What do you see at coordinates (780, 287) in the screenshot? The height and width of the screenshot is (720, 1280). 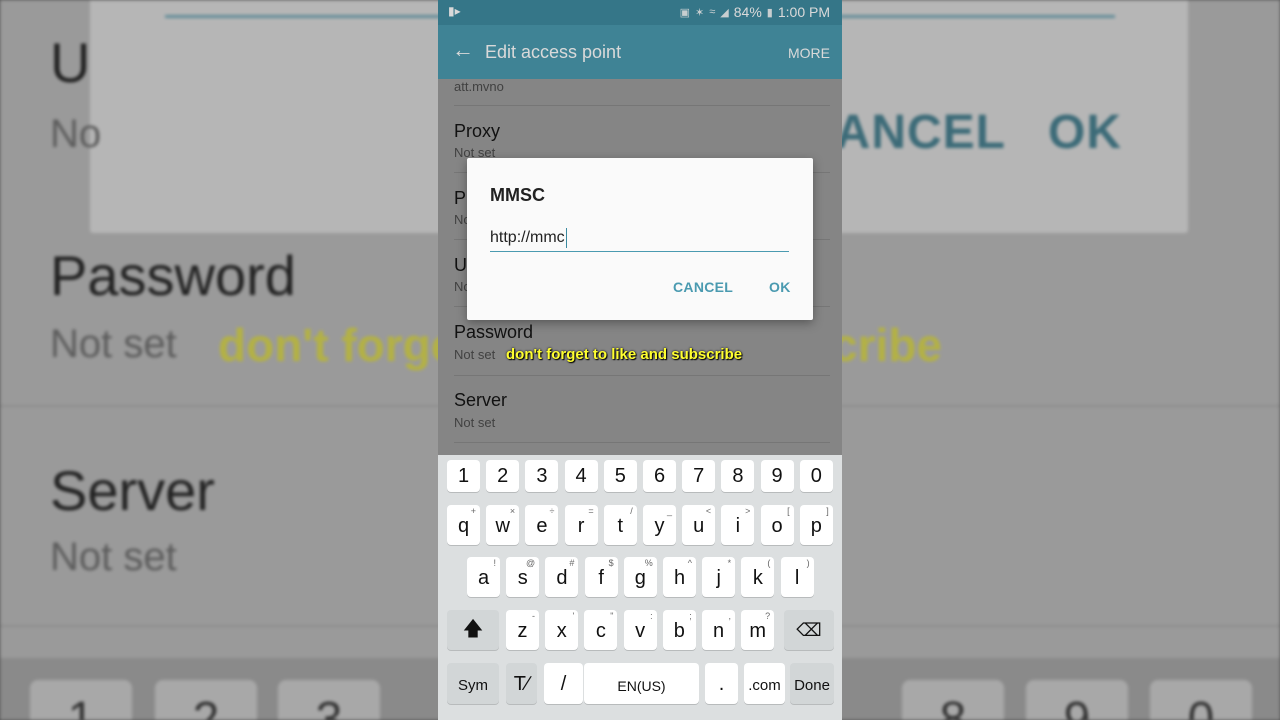 I see `ok-button: OK` at bounding box center [780, 287].